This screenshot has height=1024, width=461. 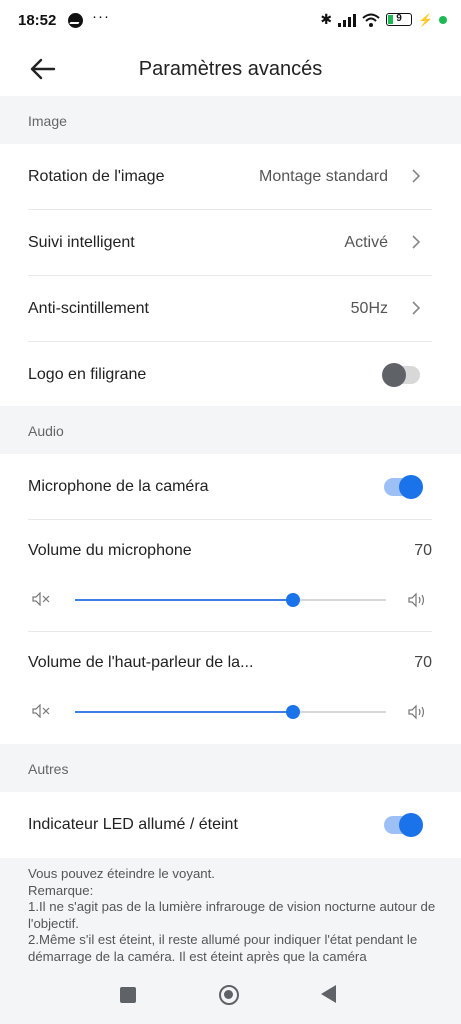 What do you see at coordinates (128, 995) in the screenshot?
I see `recents-button` at bounding box center [128, 995].